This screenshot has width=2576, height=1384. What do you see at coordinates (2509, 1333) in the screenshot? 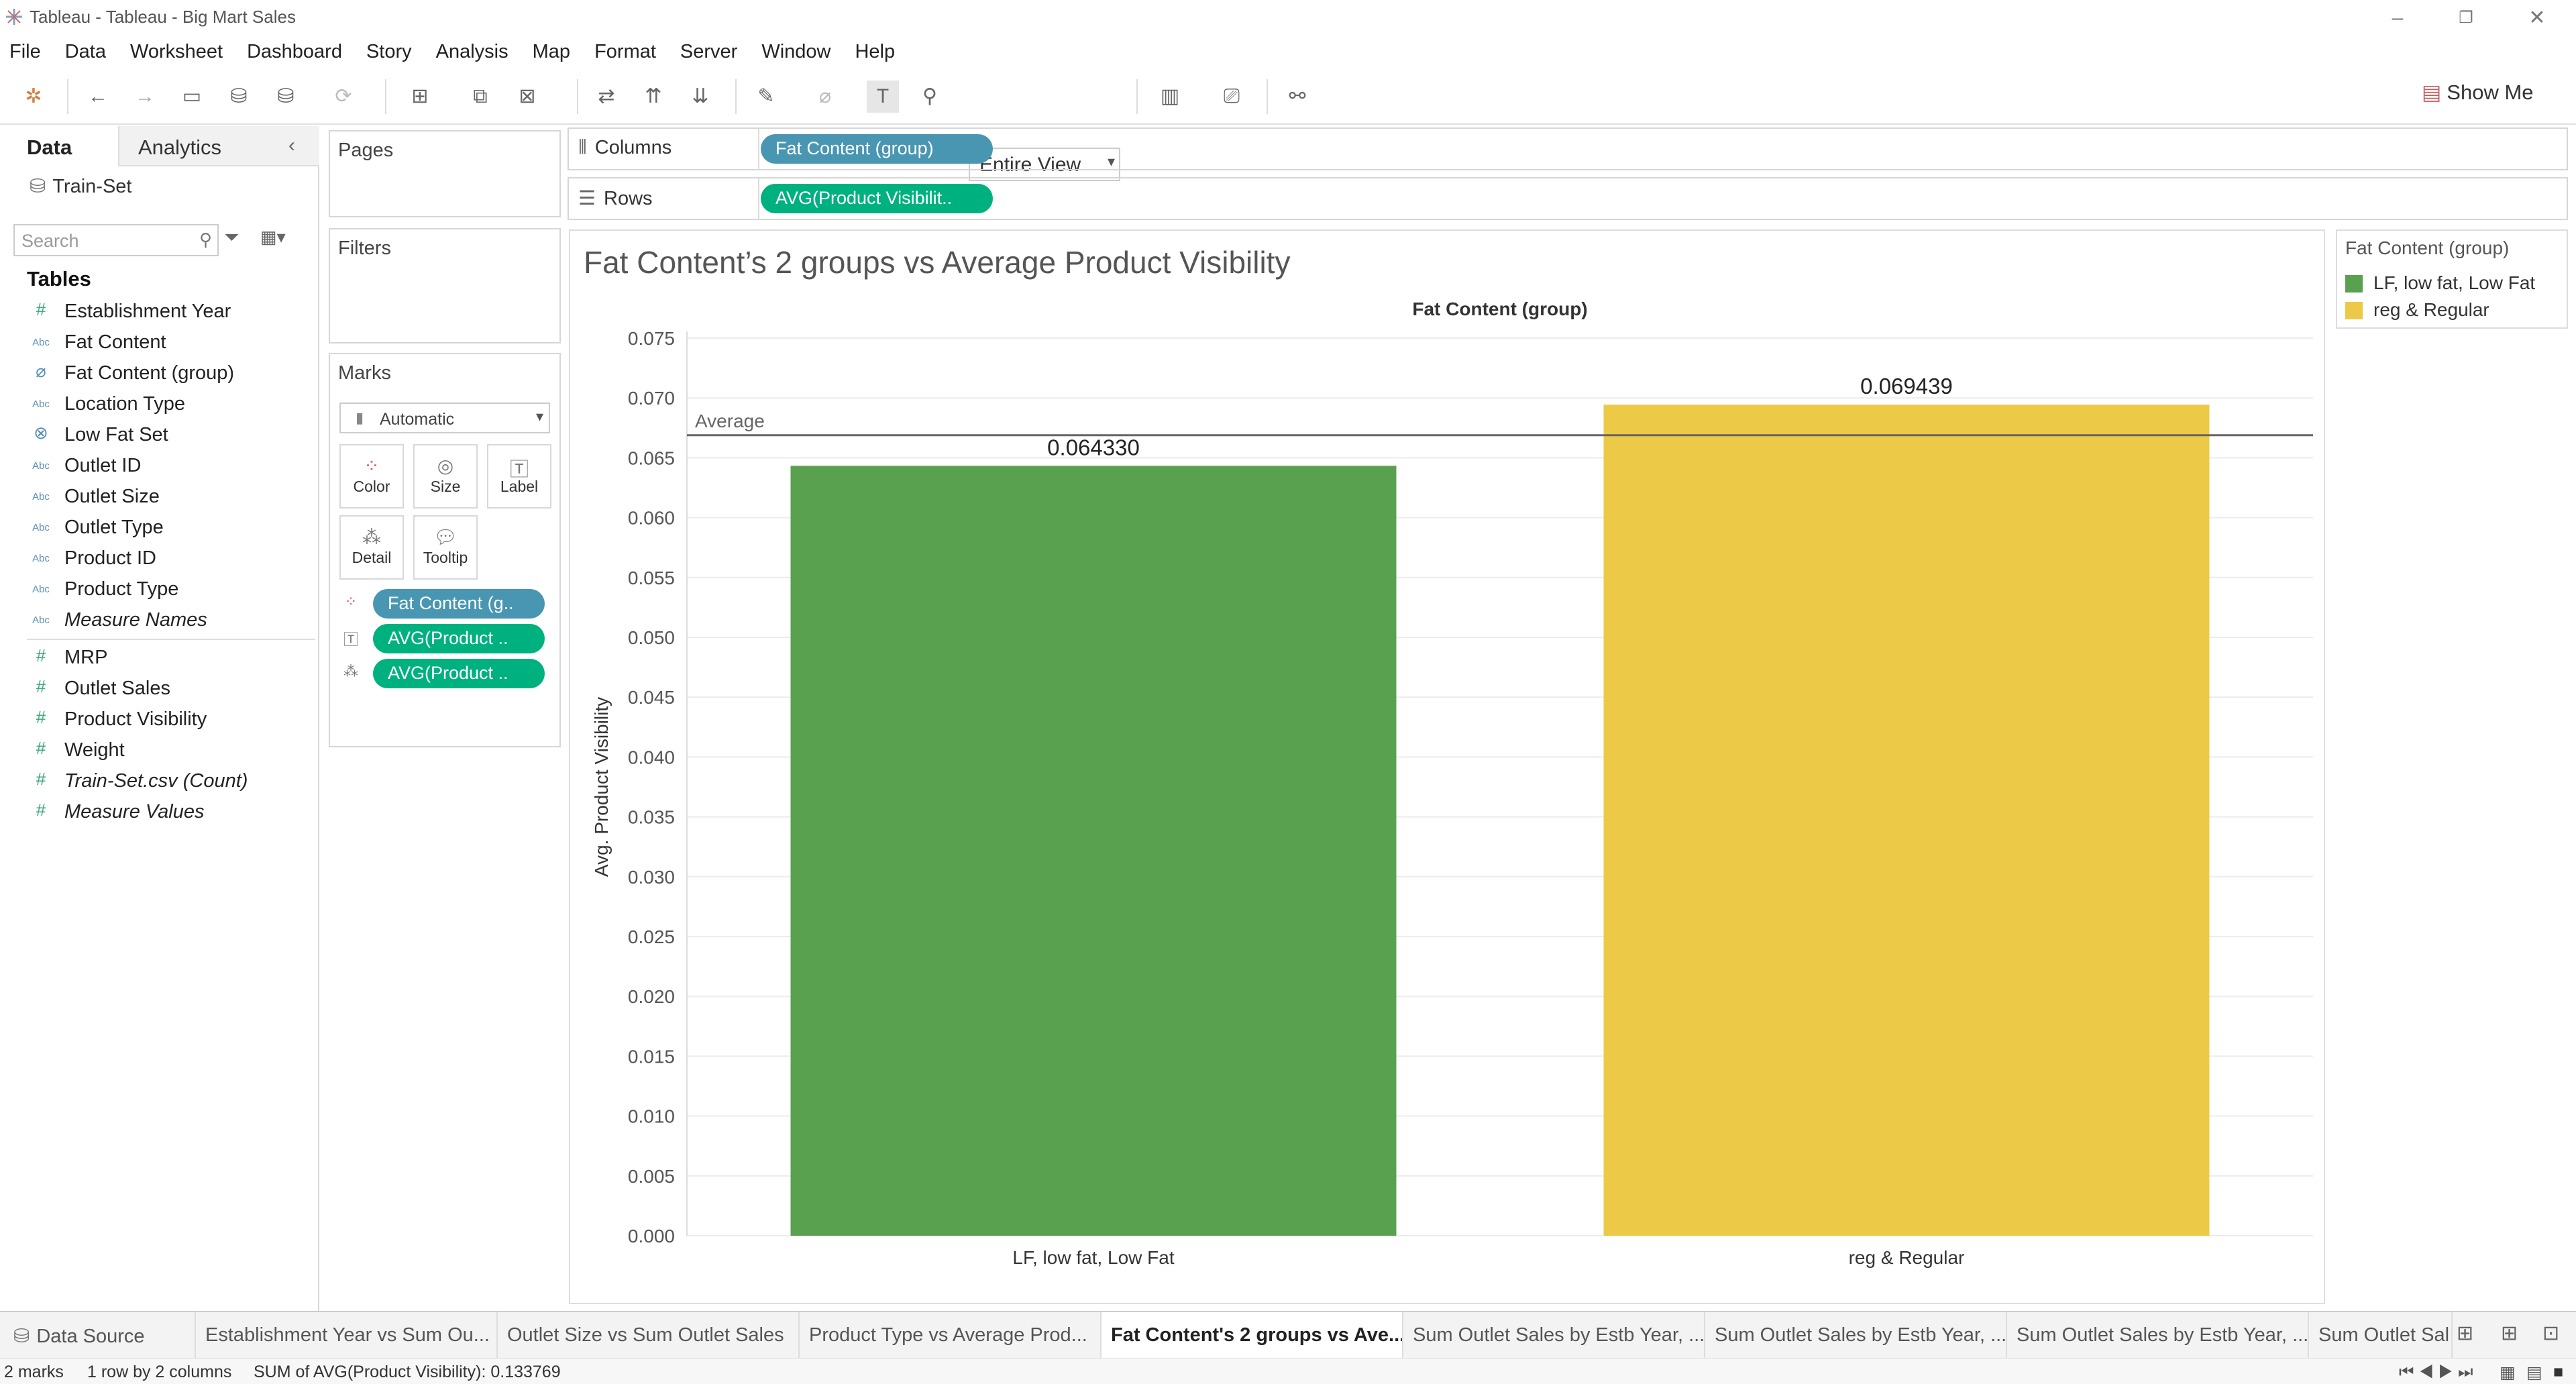
I see `new-dashboard-icon: ⊞` at bounding box center [2509, 1333].